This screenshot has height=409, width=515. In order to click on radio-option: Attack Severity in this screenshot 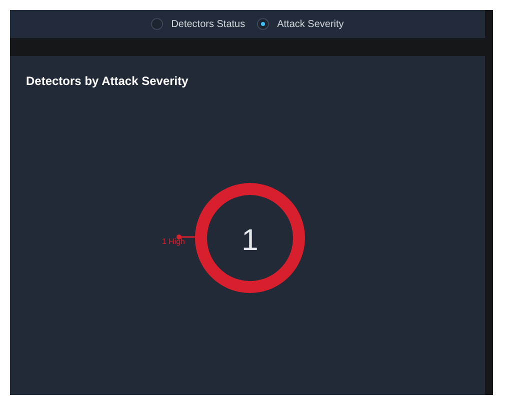, I will do `click(300, 24)`.